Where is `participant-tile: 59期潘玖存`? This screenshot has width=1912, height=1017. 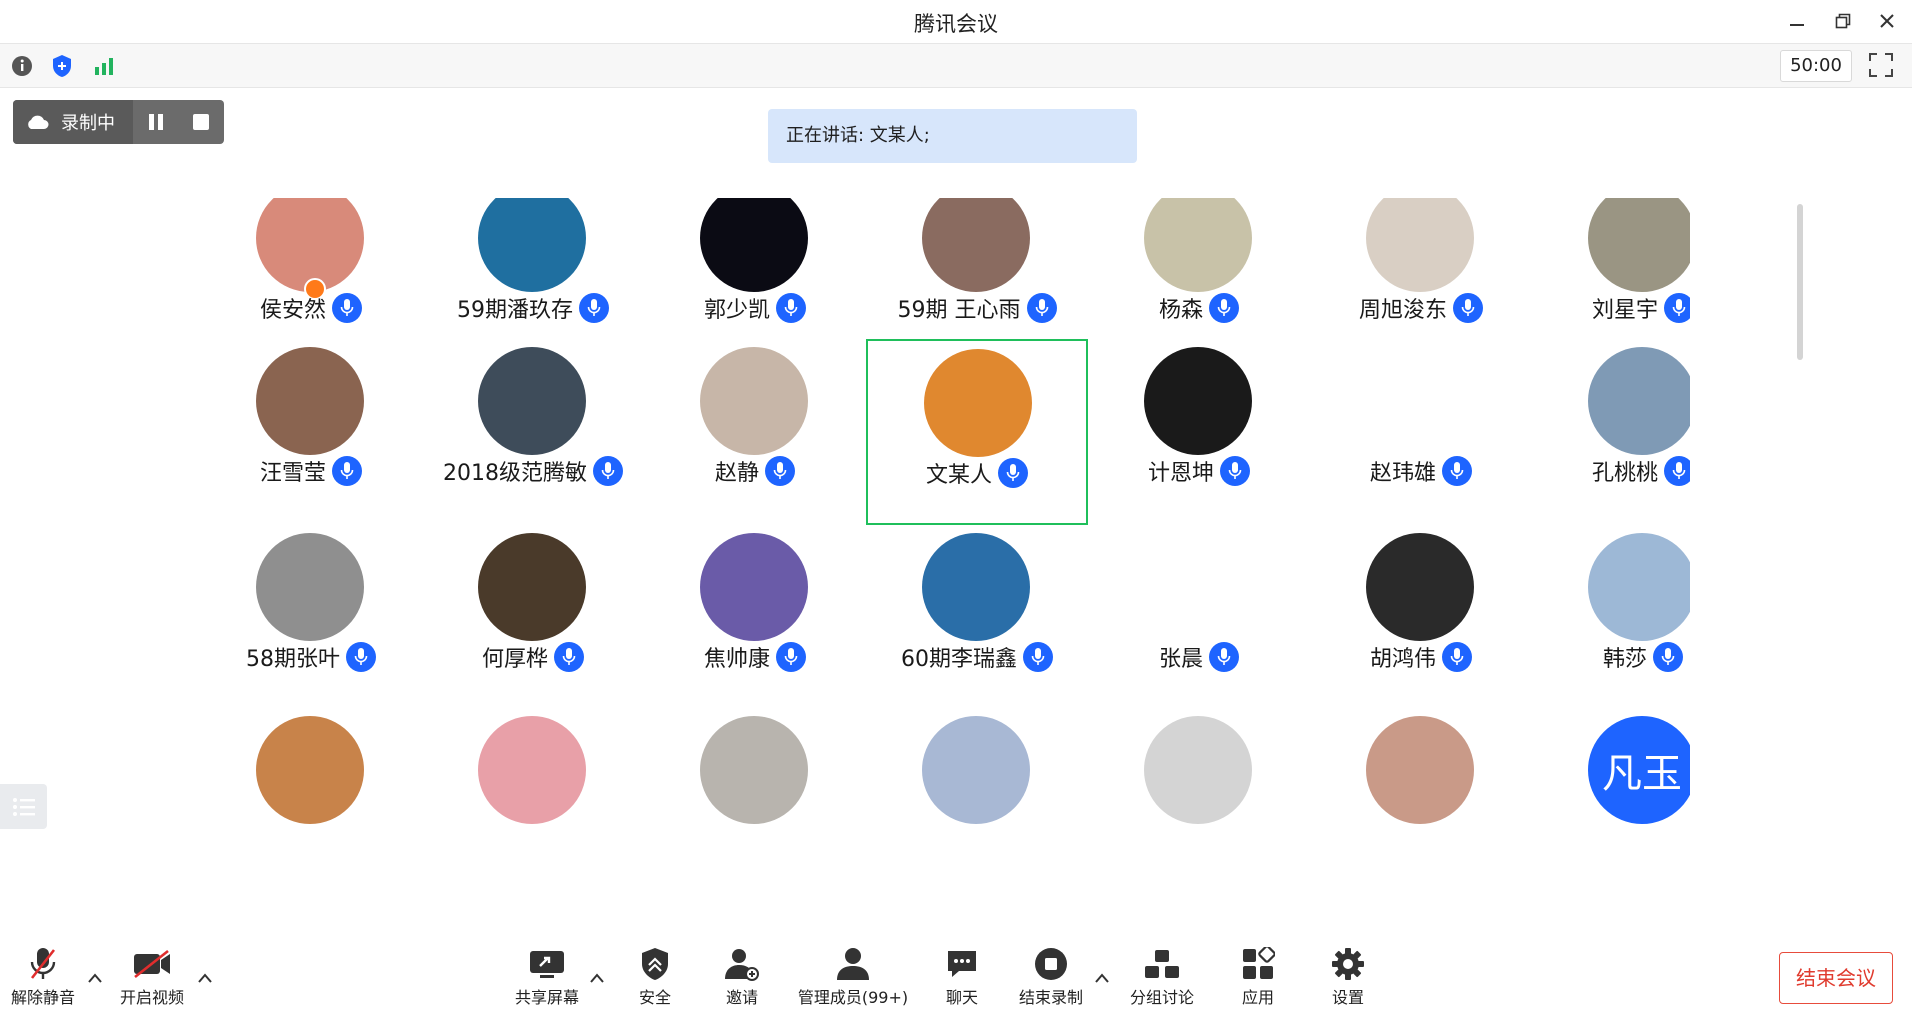 participant-tile: 59期潘玖存 is located at coordinates (533, 280).